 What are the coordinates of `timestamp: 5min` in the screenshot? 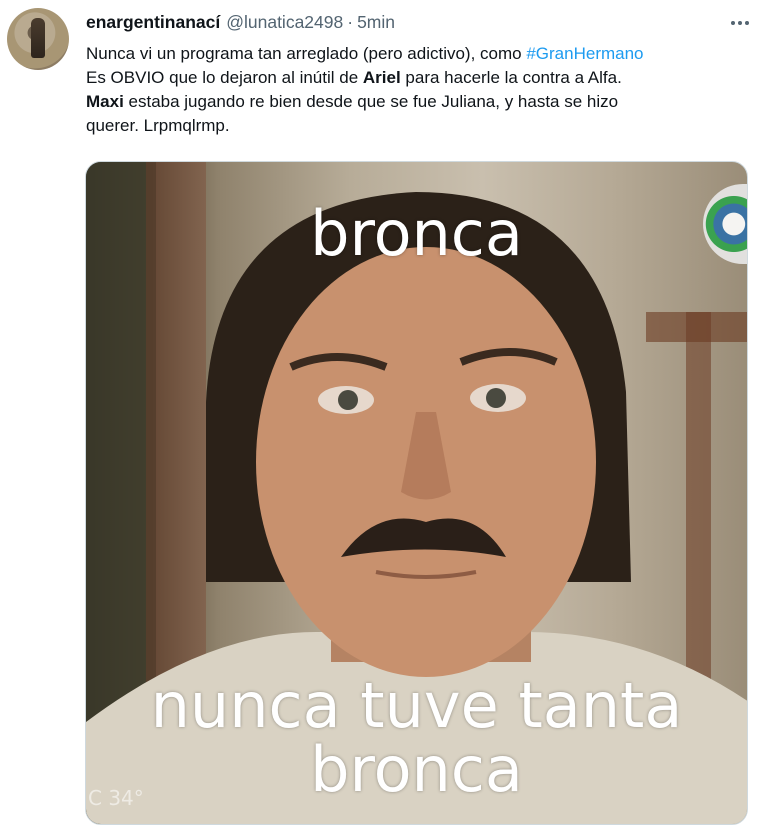 It's located at (376, 22).